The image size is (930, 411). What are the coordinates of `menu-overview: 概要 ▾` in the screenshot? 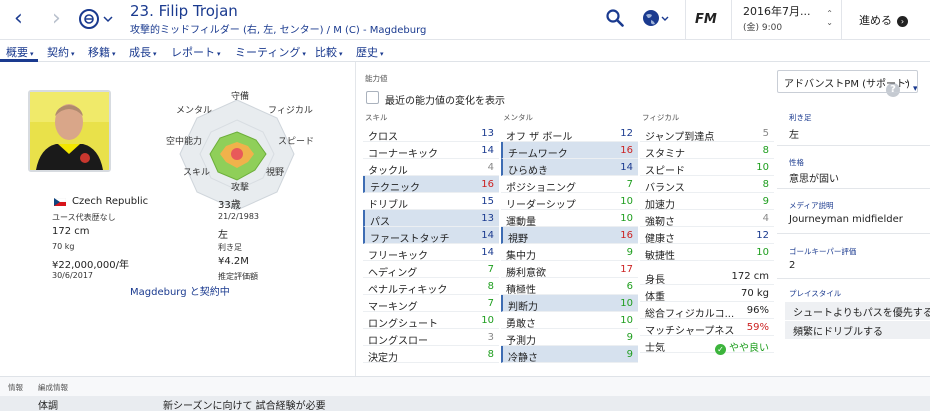 It's located at (20, 52).